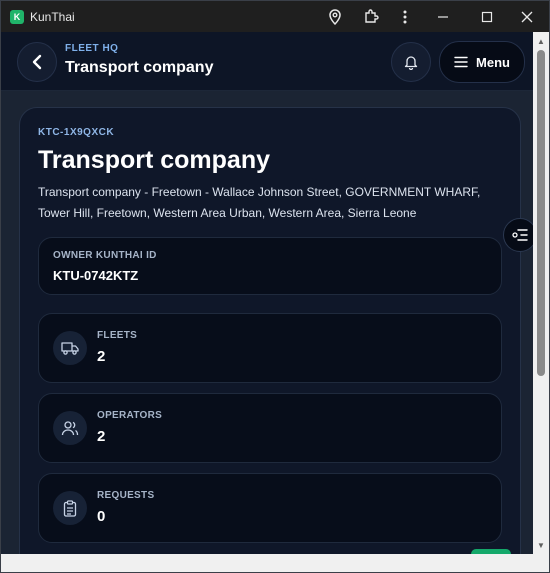  I want to click on filter-icon, so click(520, 235).